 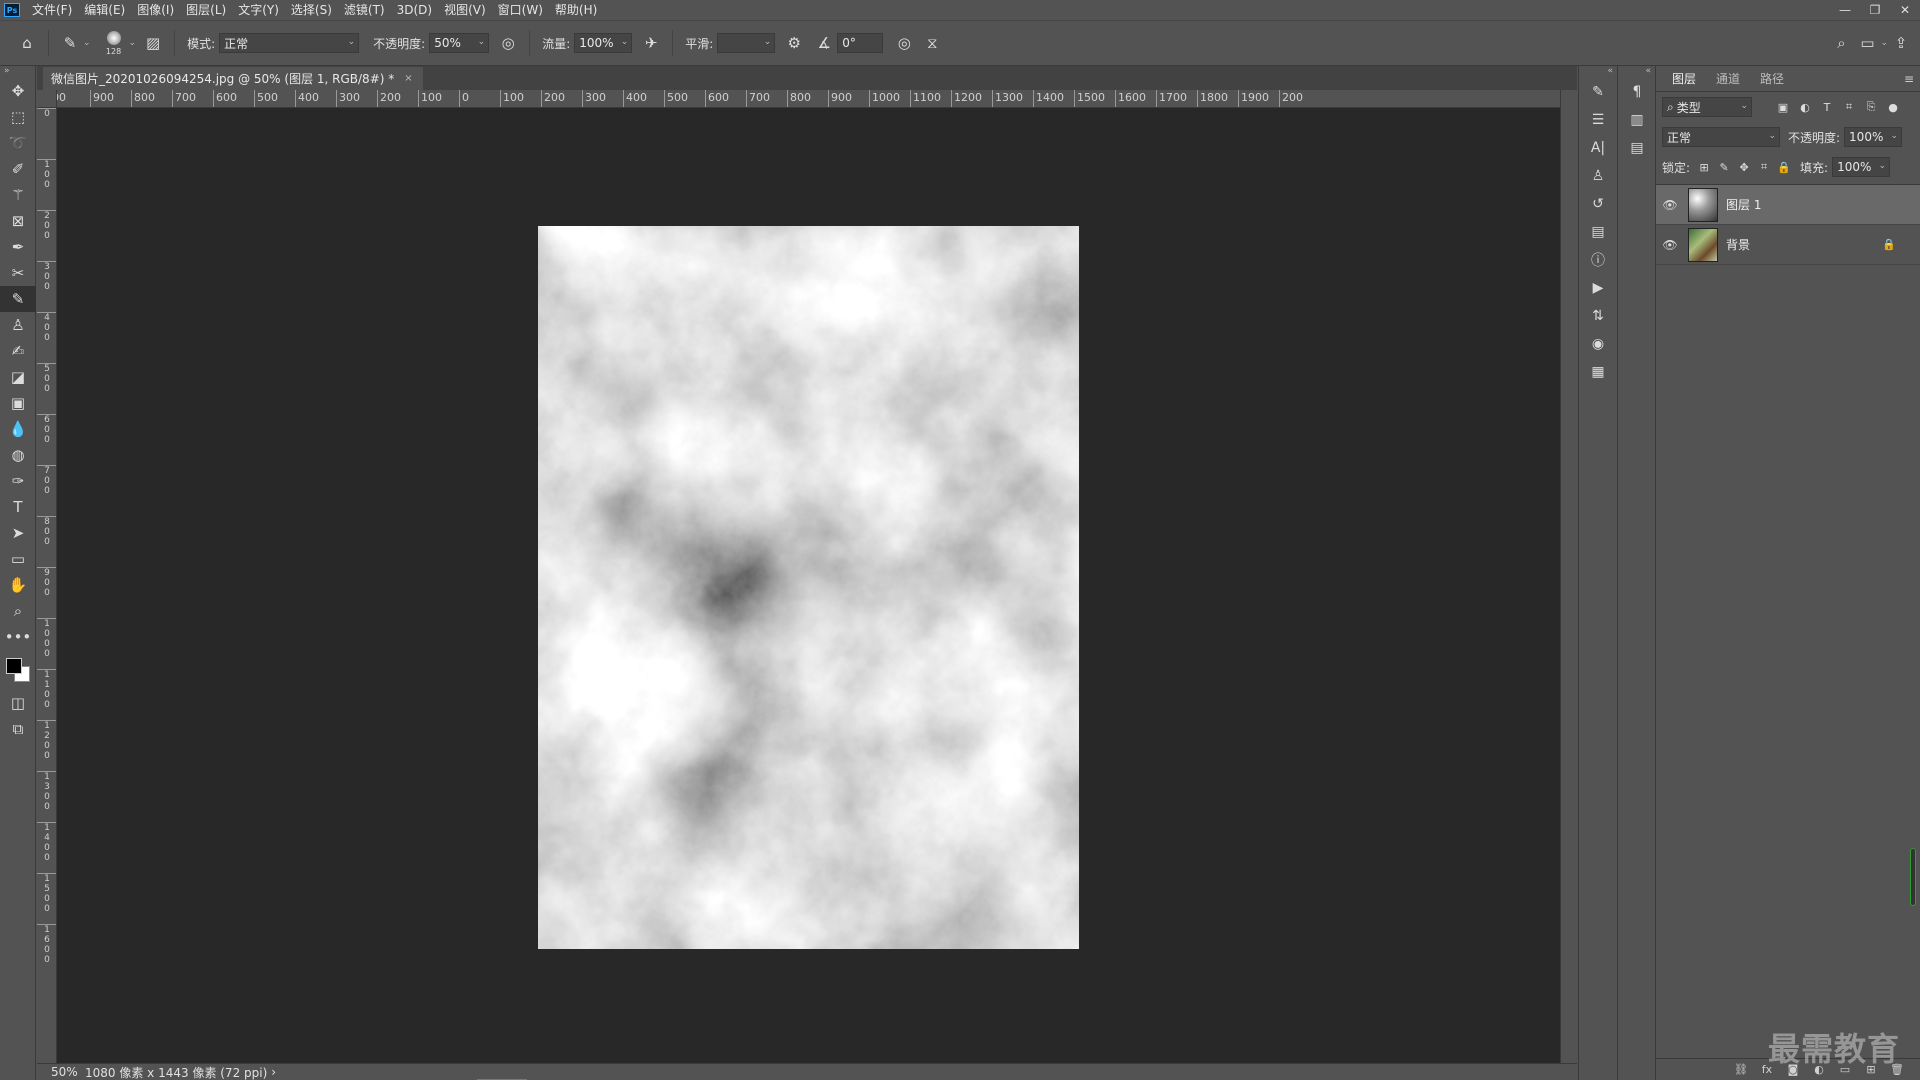 I want to click on brush-settings-icon: ▨, so click(x=153, y=43).